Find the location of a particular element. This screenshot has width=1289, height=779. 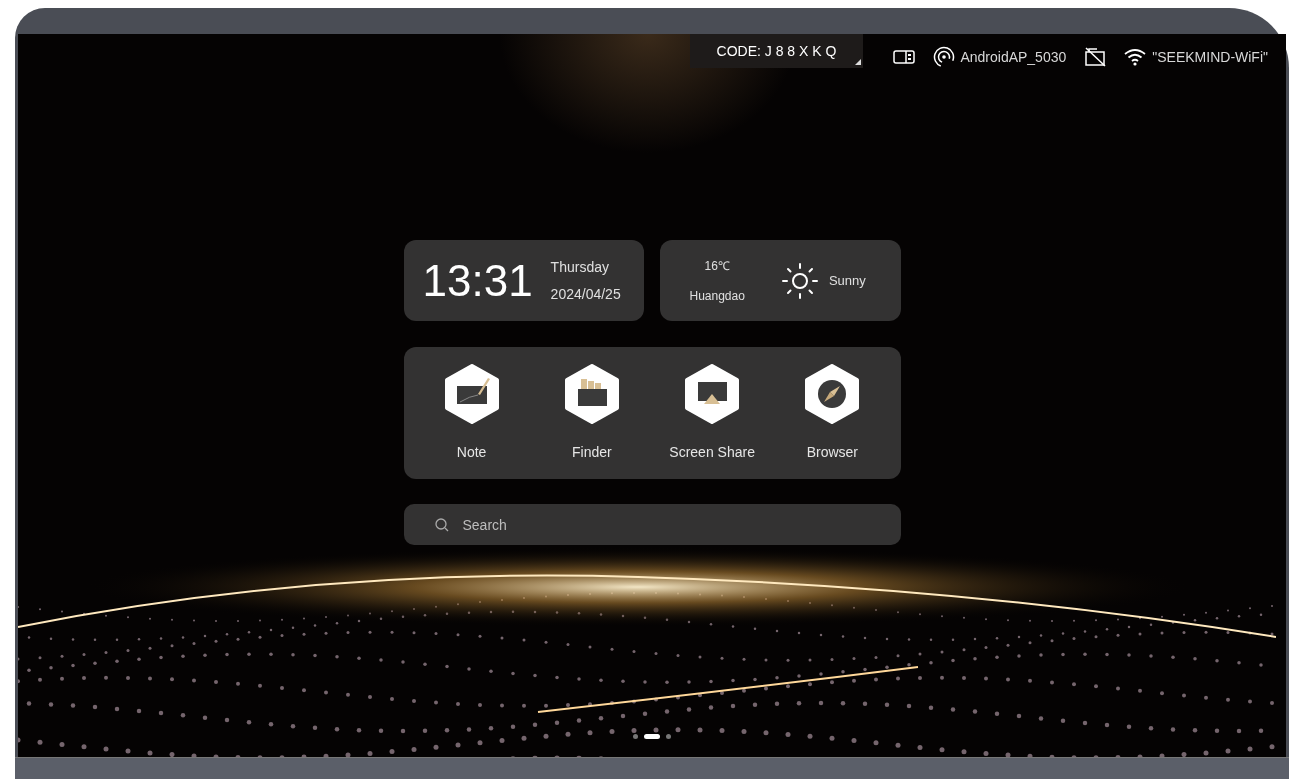

app-launcher: Screen Share is located at coordinates (712, 413).